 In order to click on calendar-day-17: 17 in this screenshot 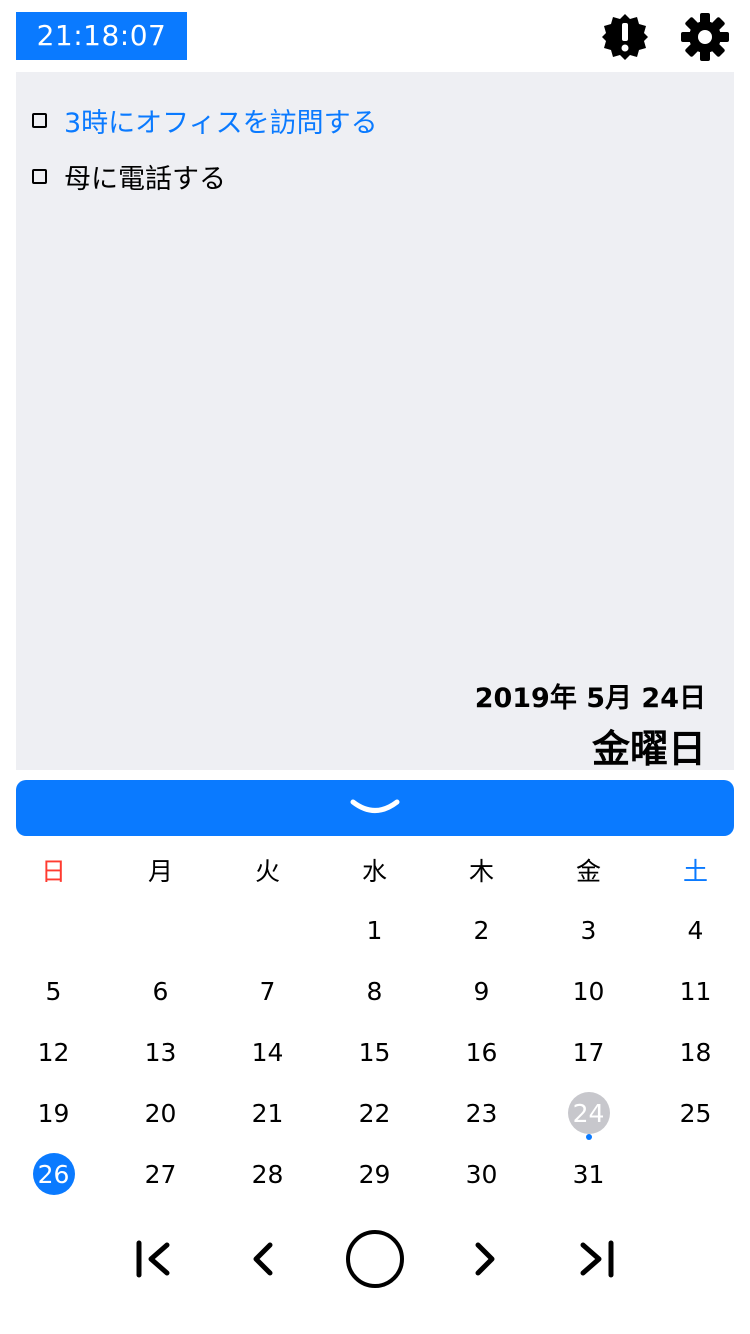, I will do `click(588, 1052)`.